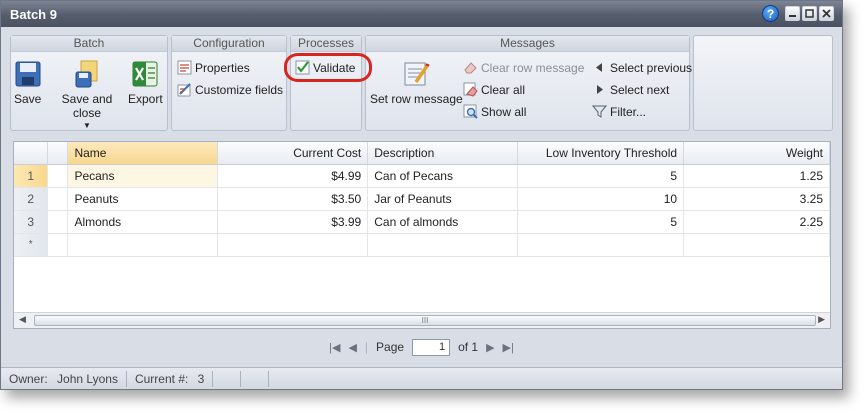 Image resolution: width=864 pixels, height=415 pixels. I want to click on cell-description: Can of almonds, so click(443, 222).